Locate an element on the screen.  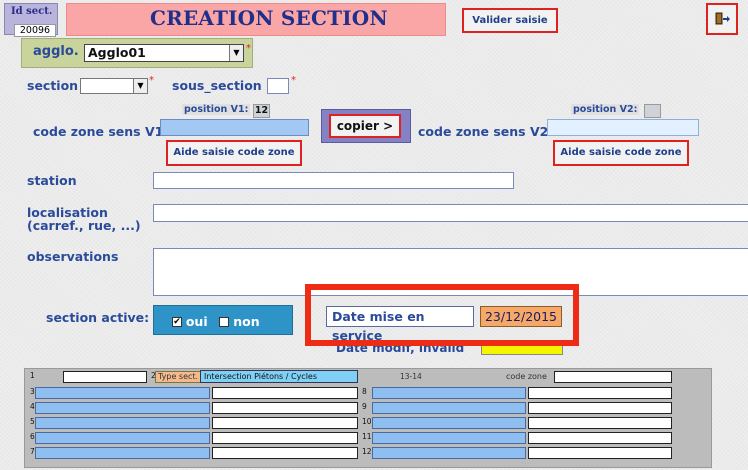
sous-section-input is located at coordinates (278, 86).